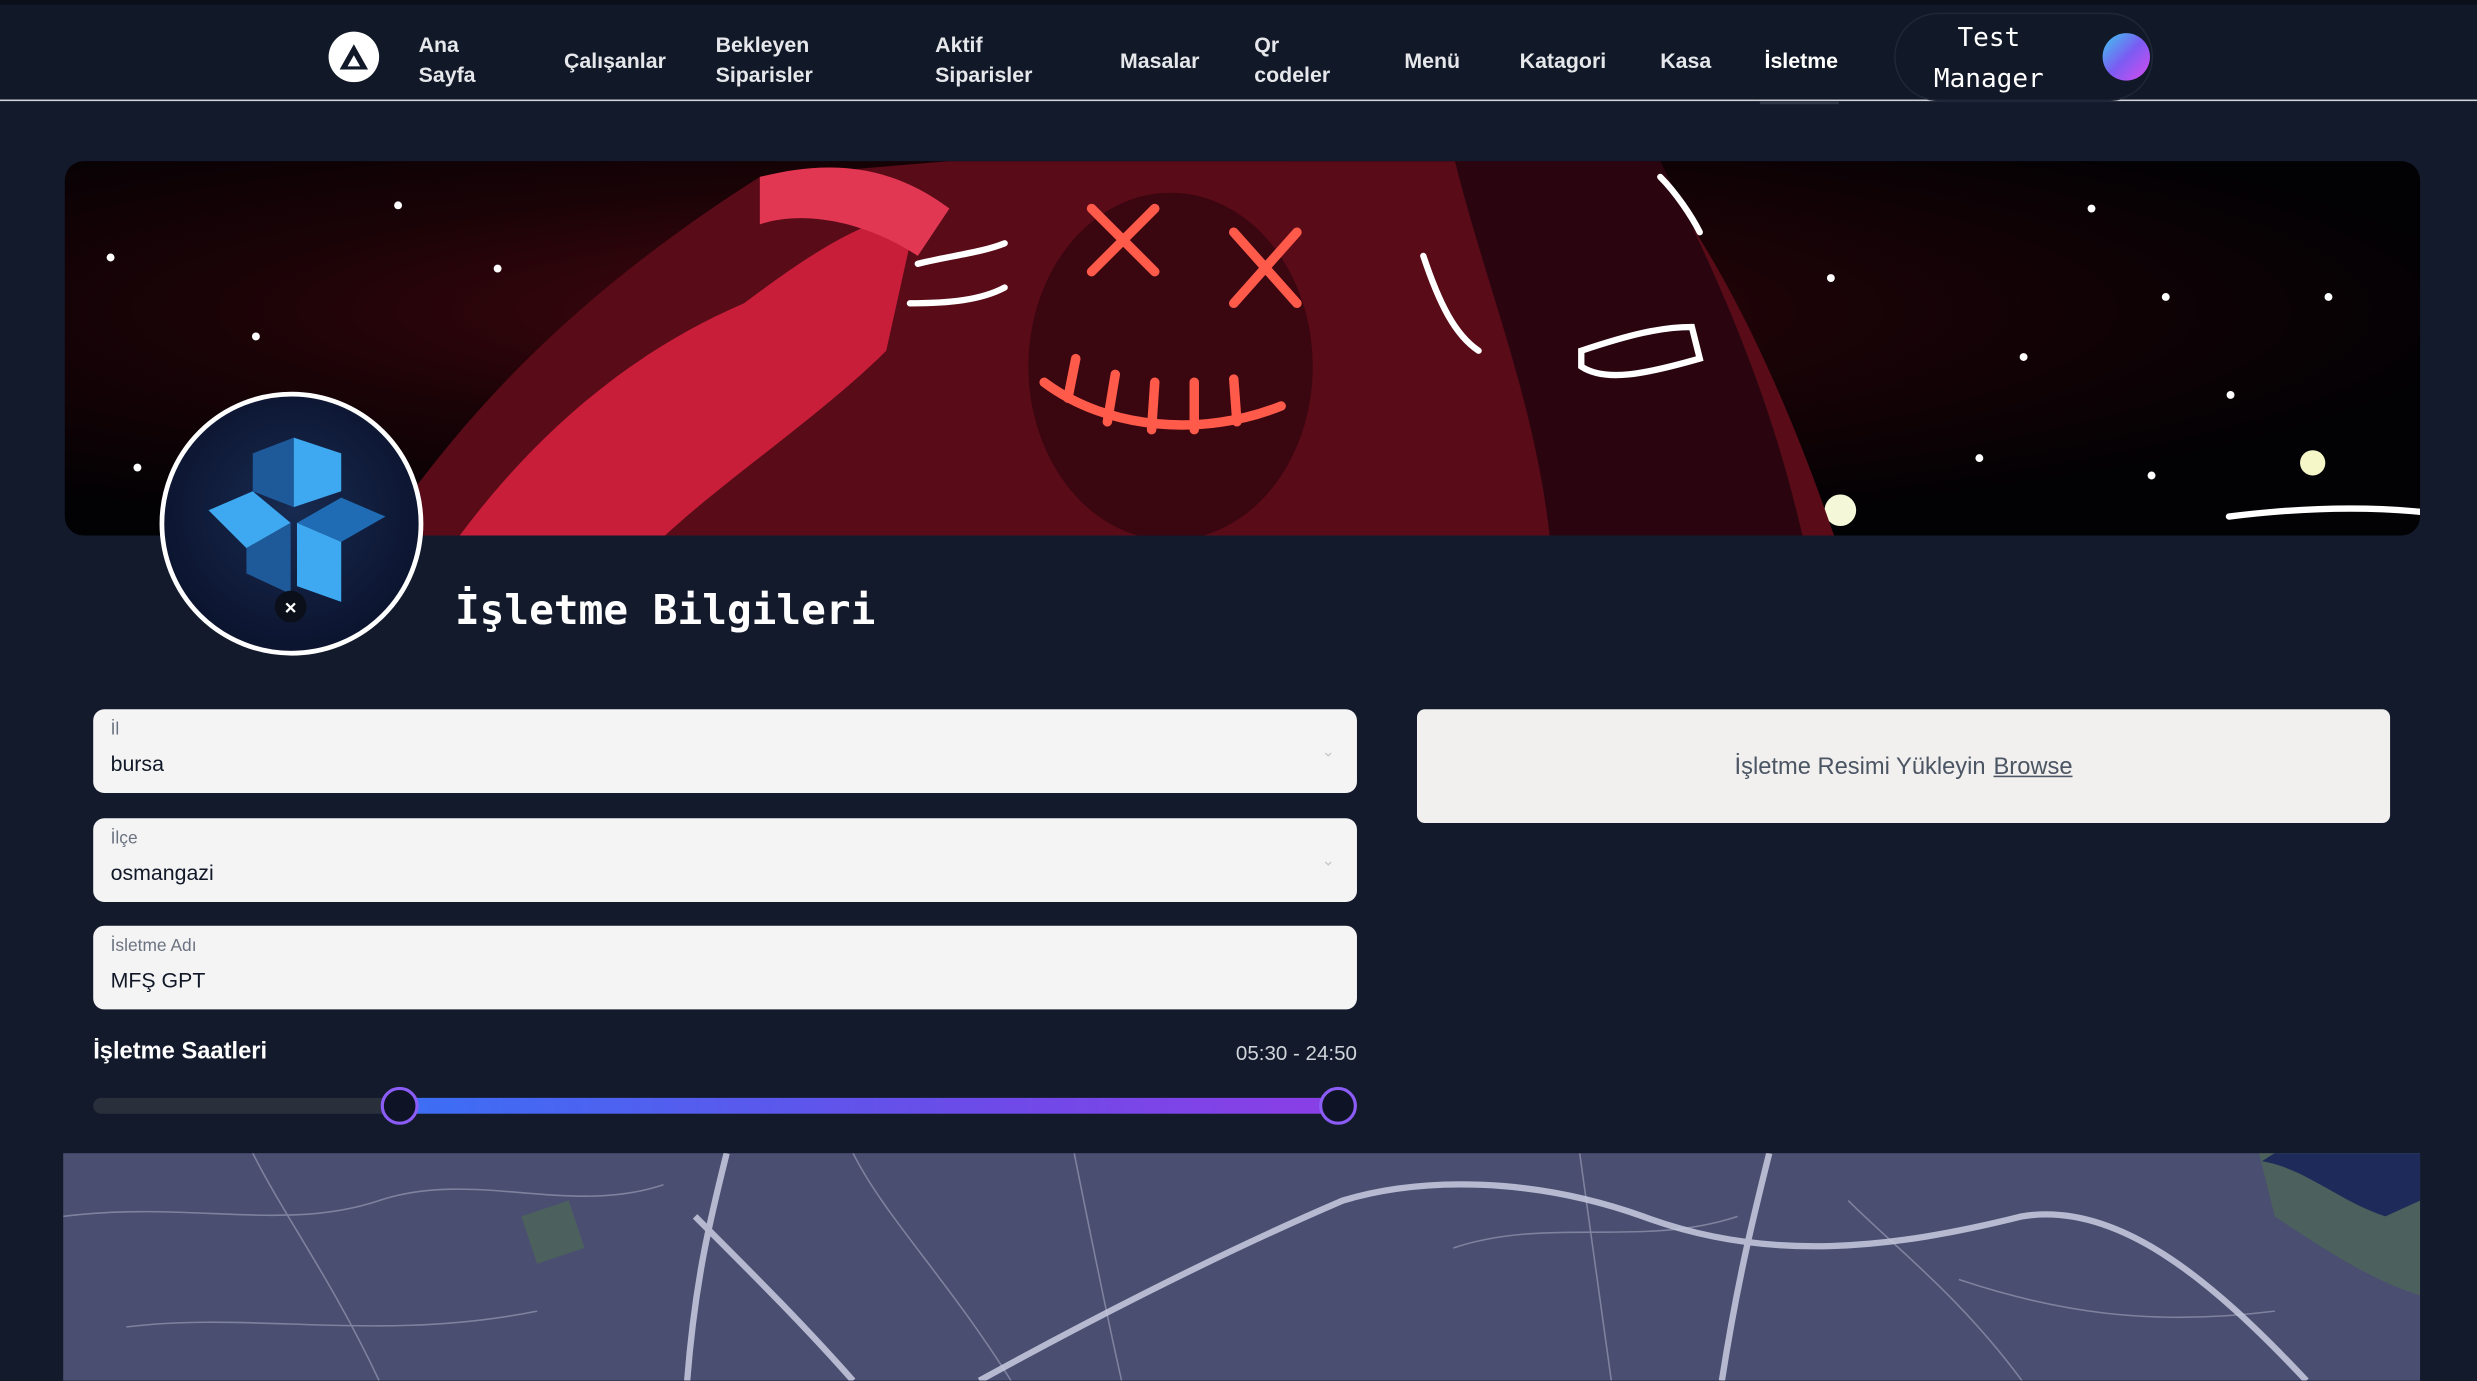 The image size is (2477, 1381). I want to click on isletme-adi-field: İsletme Adı MFŞ GPT, so click(725, 967).